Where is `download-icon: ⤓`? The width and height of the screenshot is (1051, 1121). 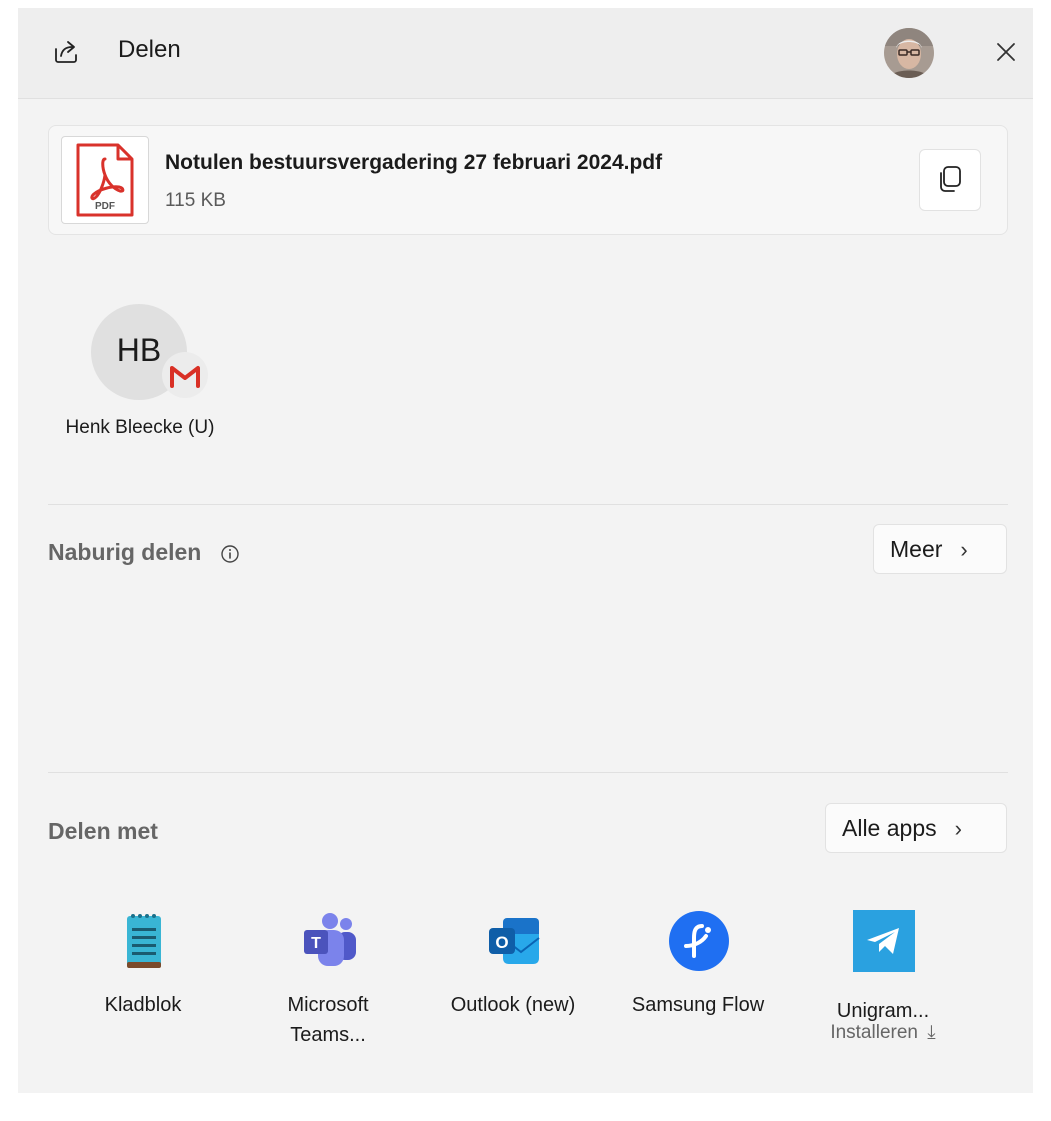 download-icon: ⤓ is located at coordinates (931, 1032).